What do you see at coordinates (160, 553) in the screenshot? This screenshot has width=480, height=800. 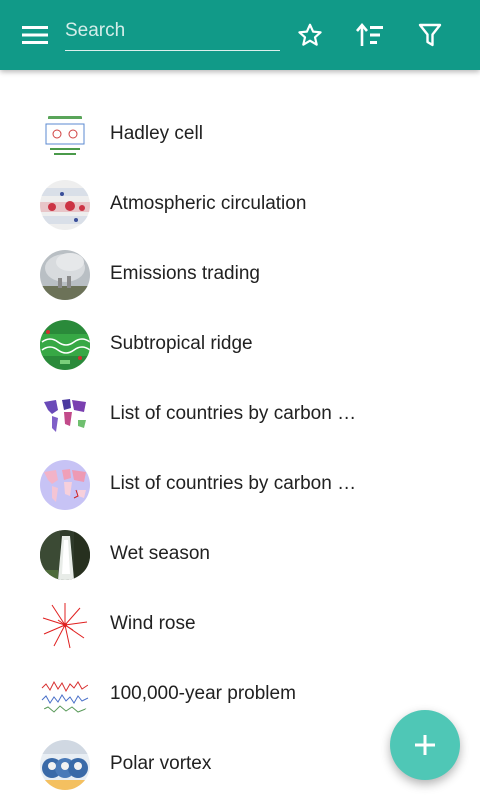 I see `item-title: Wet season` at bounding box center [160, 553].